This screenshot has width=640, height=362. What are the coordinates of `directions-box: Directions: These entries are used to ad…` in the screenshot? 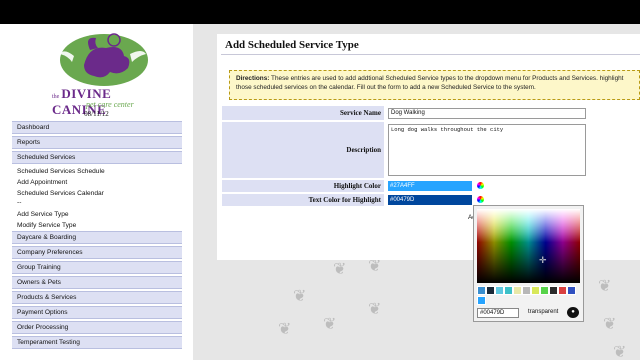 It's located at (434, 85).